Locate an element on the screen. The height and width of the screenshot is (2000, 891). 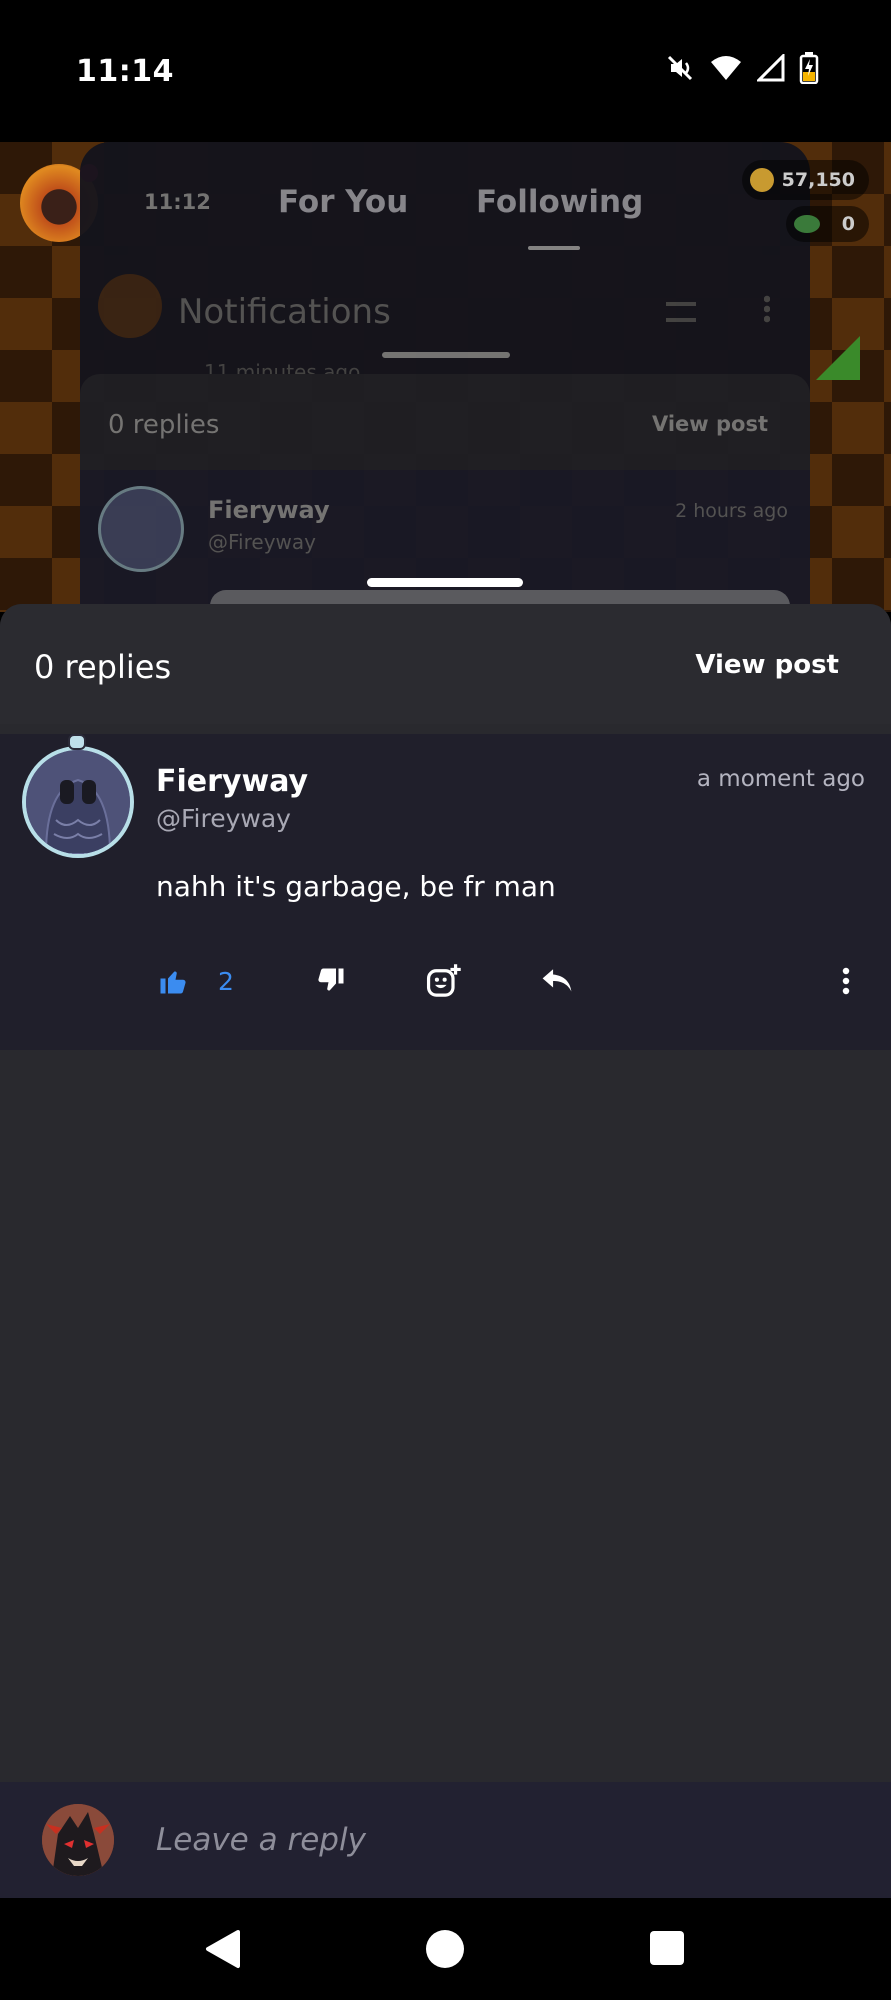
dislike-button is located at coordinates (331, 981).